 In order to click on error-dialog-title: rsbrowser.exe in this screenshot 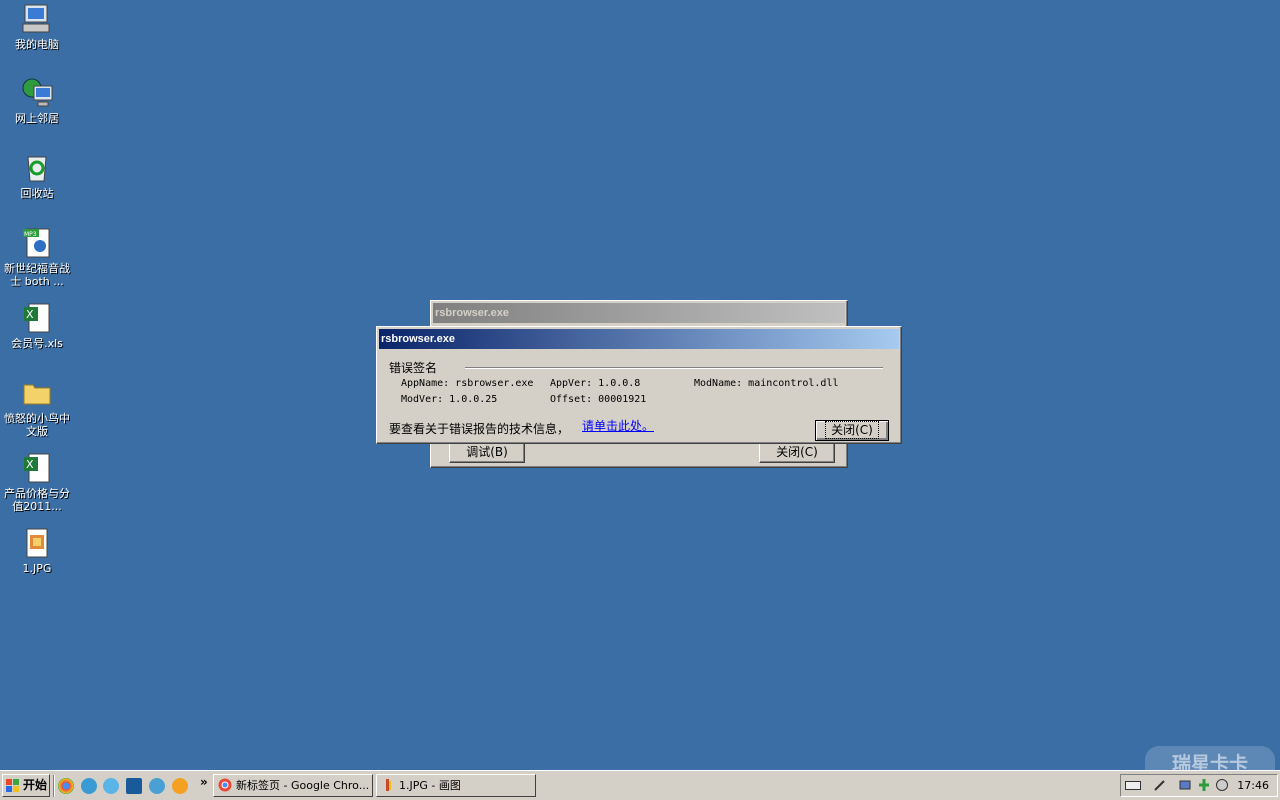, I will do `click(639, 339)`.